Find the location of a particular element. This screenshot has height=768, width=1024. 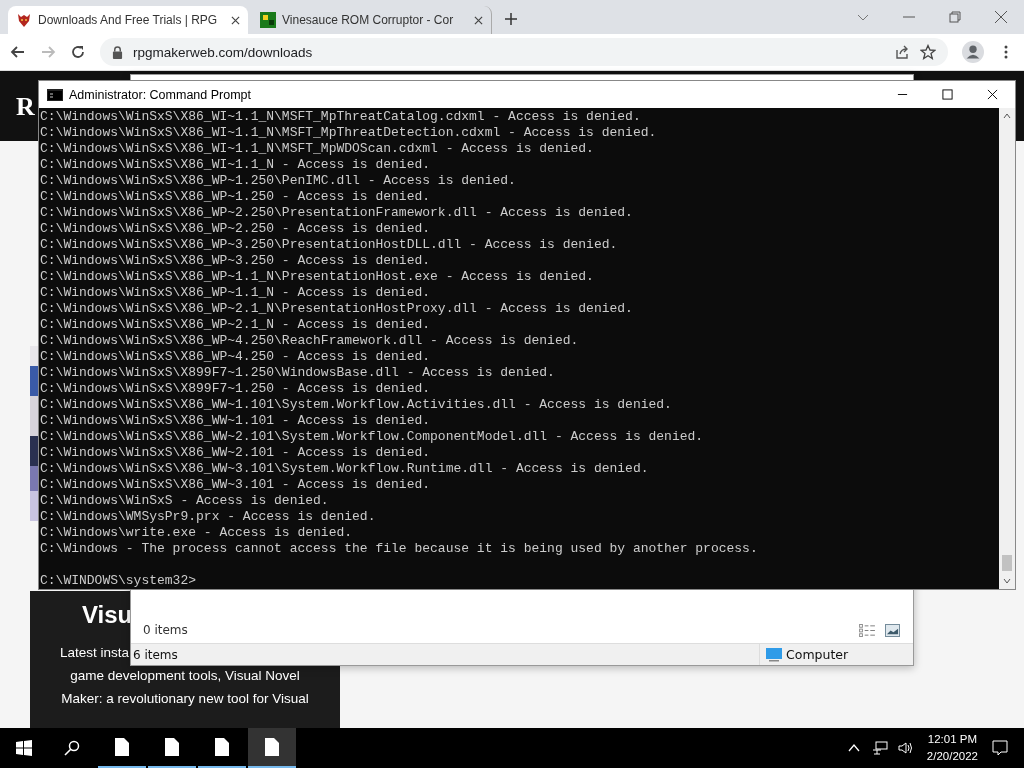

console-line: C:\Windows\WinSxS\X86_WW~3.101 - Access is denied. is located at coordinates (236, 485).